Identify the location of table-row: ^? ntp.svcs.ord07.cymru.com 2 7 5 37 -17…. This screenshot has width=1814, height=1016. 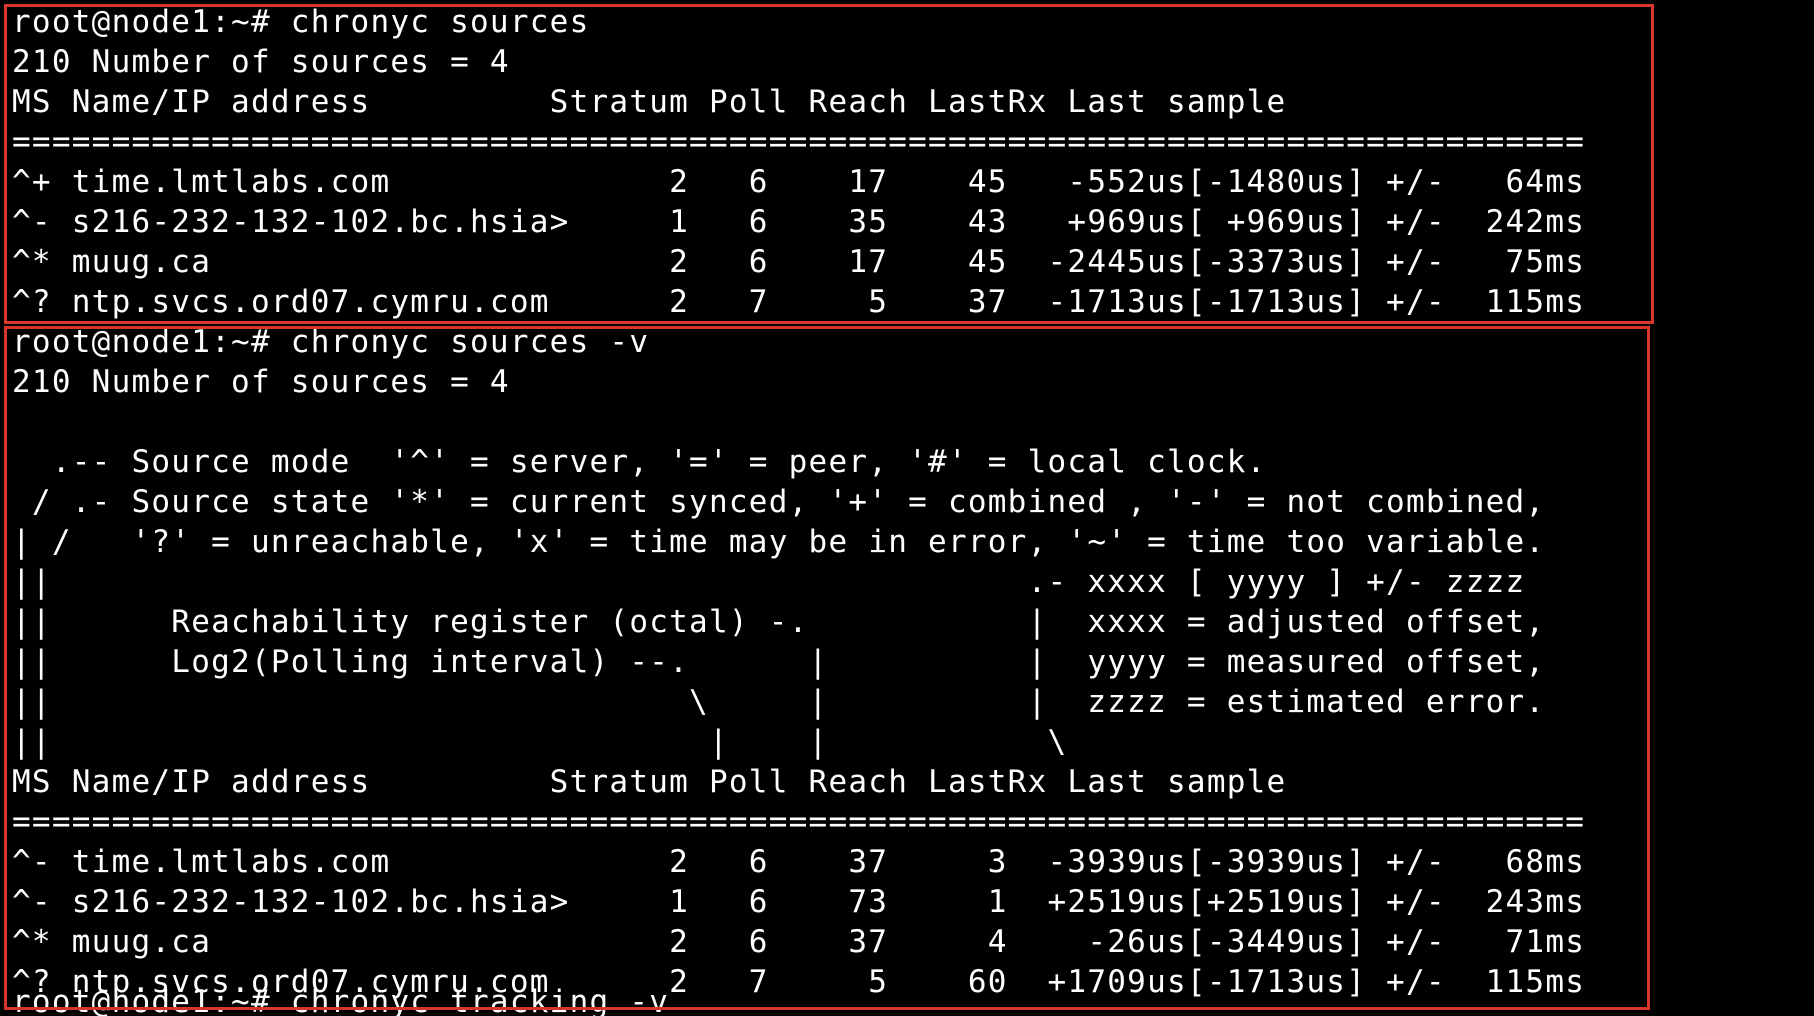
(799, 302).